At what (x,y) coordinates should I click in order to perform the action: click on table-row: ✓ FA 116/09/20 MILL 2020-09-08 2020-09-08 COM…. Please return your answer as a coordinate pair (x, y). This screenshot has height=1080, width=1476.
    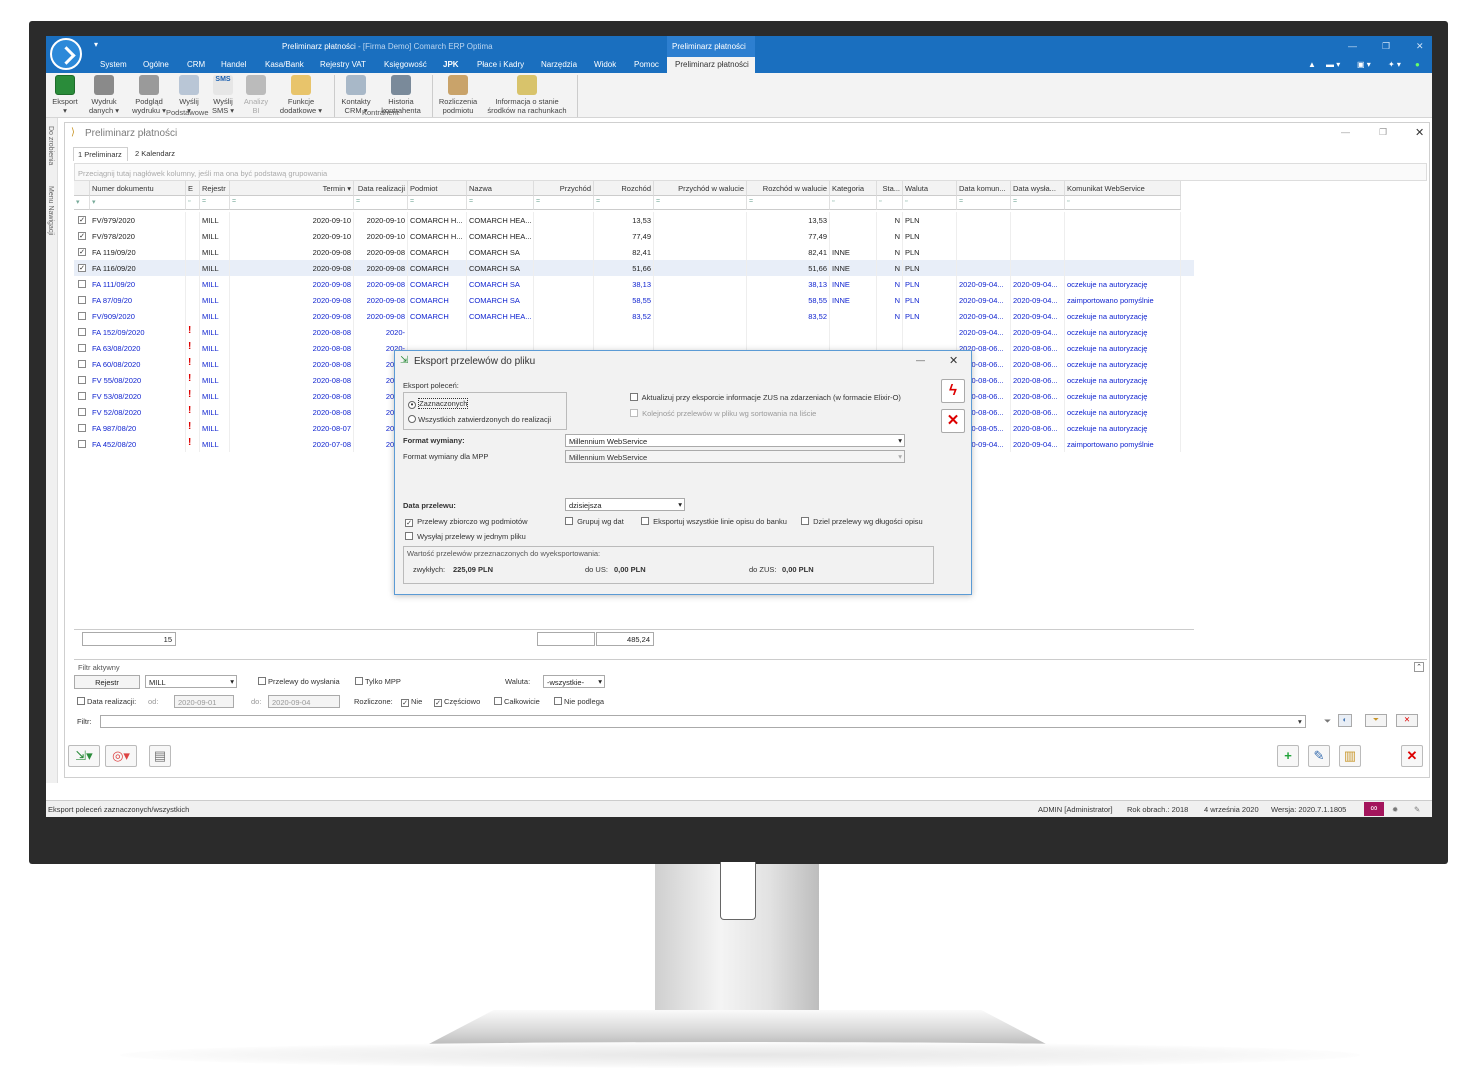
    Looking at the image, I should click on (634, 268).